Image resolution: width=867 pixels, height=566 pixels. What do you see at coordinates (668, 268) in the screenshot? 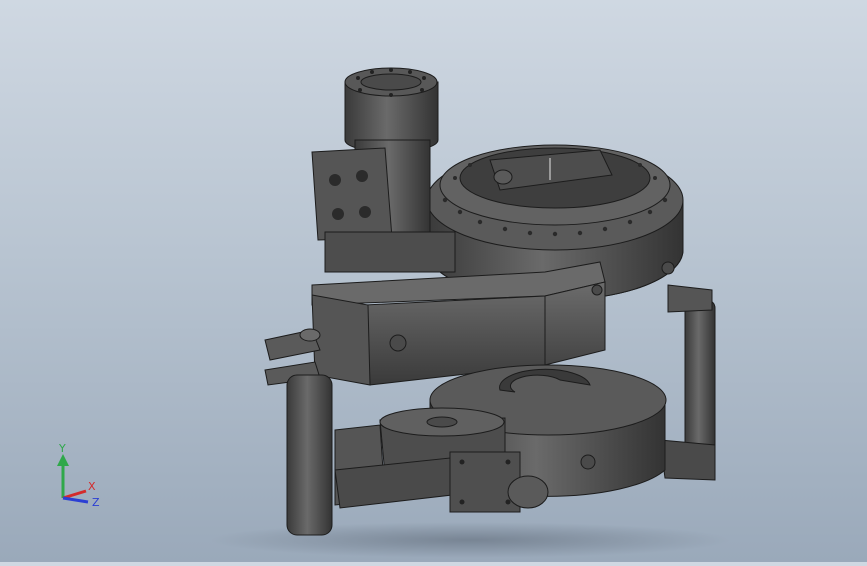
I see `housing-side-port` at bounding box center [668, 268].